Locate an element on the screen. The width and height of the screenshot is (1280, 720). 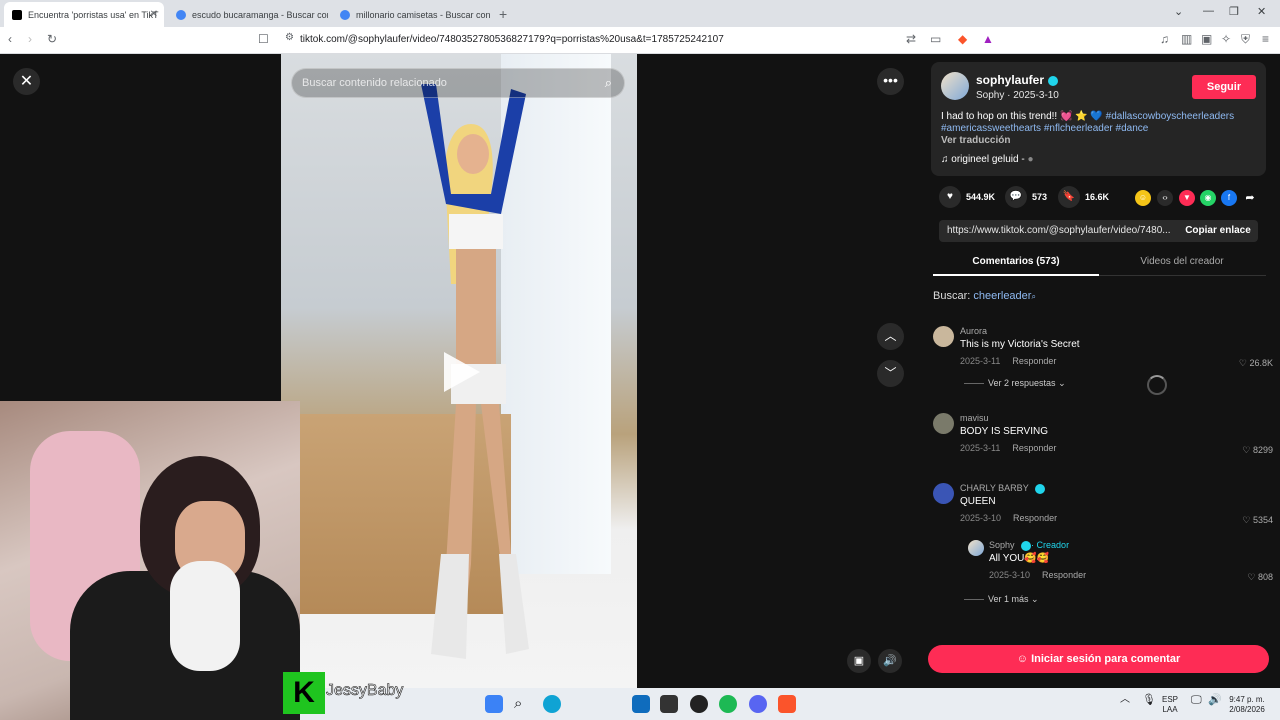
author-username: sophylaufer is located at coordinates (1017, 80).